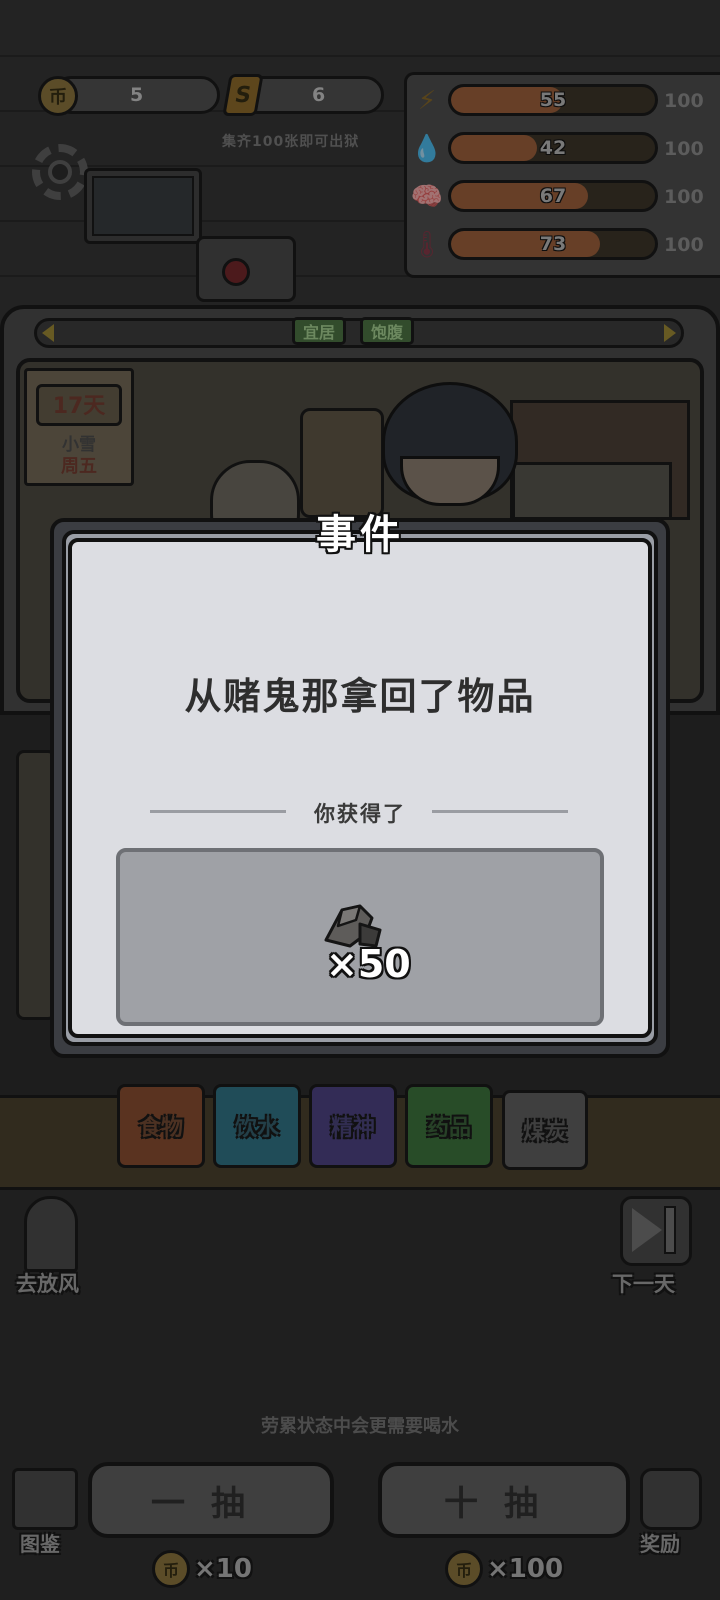  I want to click on event-description: 从赌鬼那拿回了物品, so click(360, 696).